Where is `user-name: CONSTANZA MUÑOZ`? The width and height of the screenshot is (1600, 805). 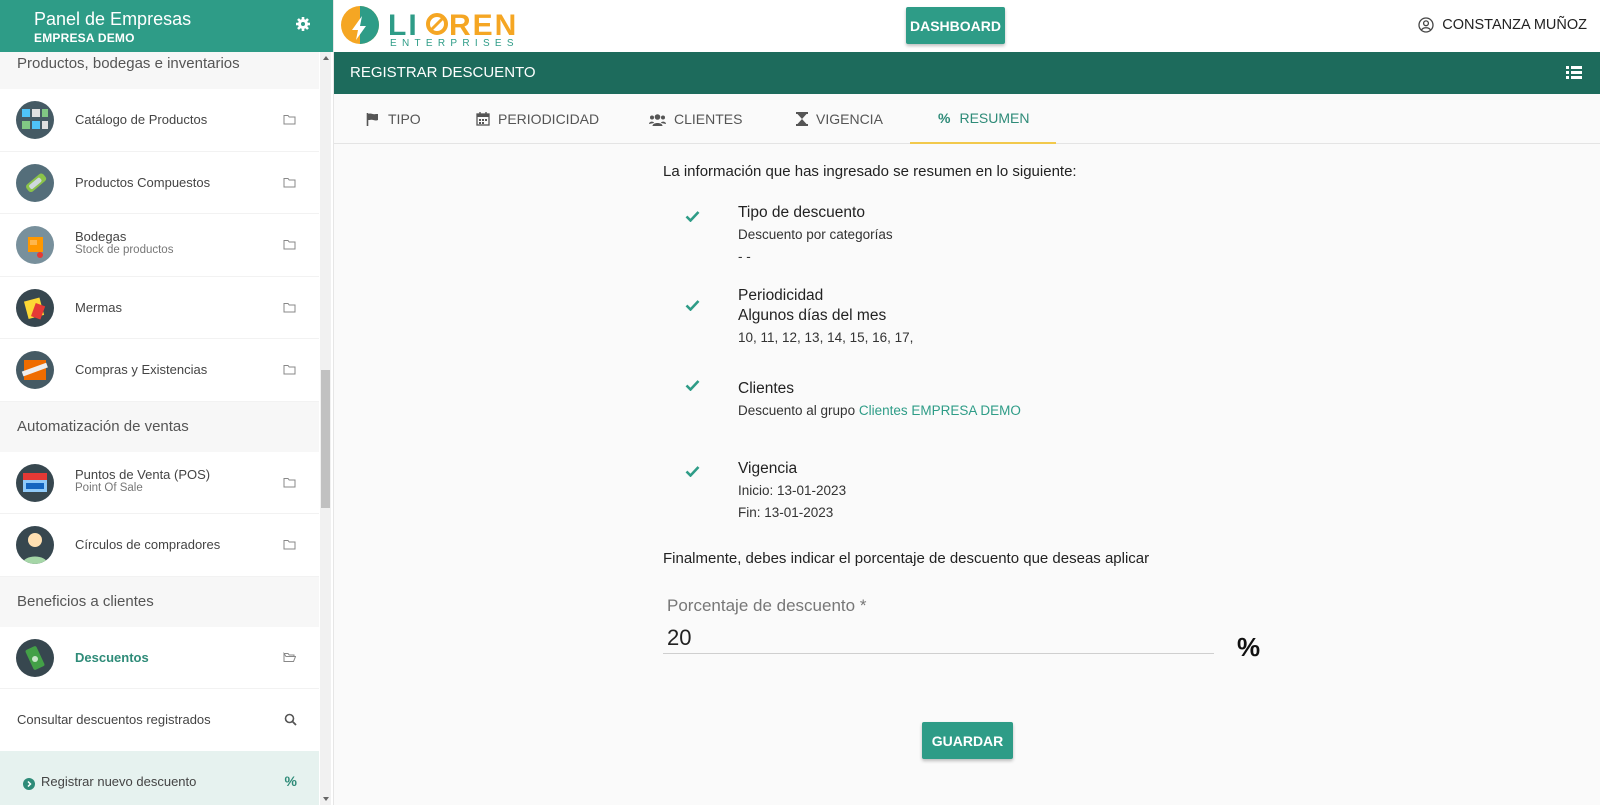
user-name: CONSTANZA MUÑOZ is located at coordinates (1514, 25).